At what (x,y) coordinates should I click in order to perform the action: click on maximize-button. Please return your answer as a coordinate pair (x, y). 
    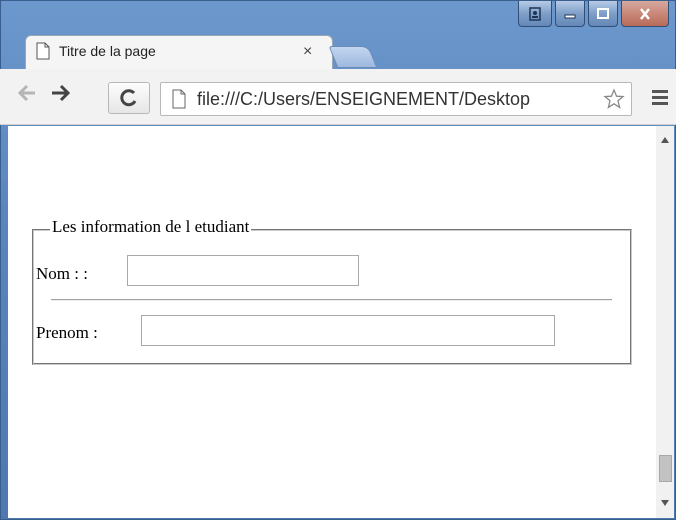
    Looking at the image, I should click on (603, 14).